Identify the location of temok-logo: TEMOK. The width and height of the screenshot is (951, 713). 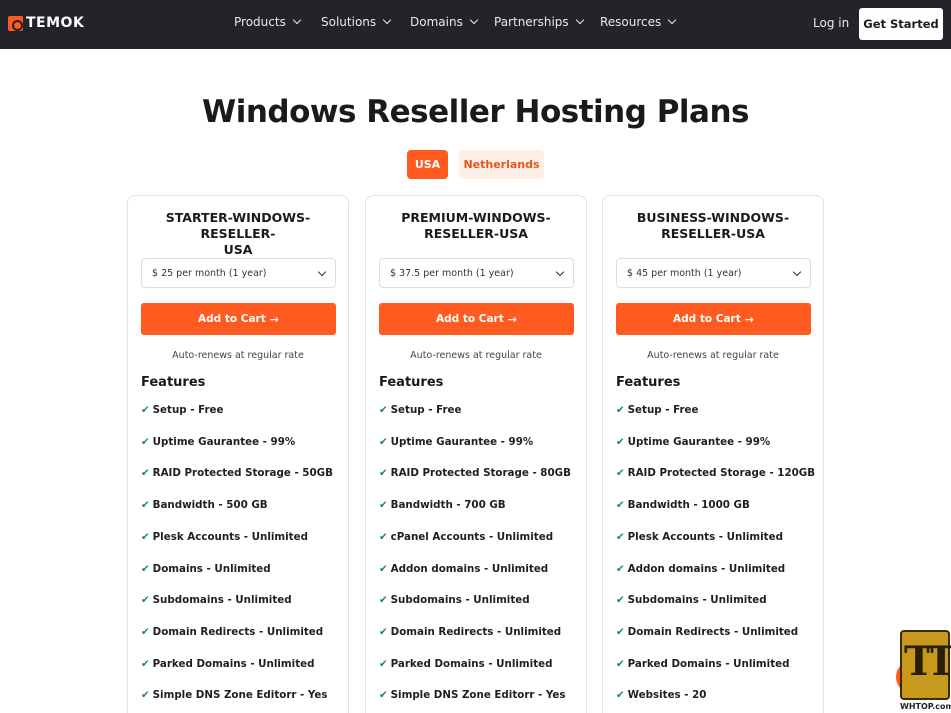
(46, 23).